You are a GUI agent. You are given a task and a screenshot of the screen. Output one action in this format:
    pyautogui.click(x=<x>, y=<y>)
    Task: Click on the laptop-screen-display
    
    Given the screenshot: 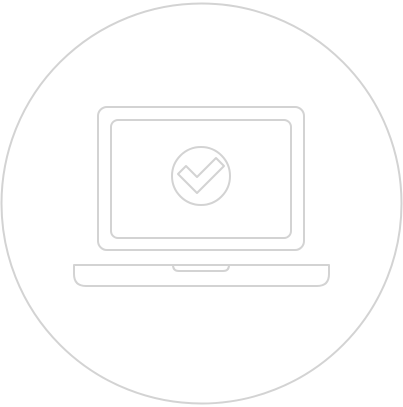 What is the action you would take?
    pyautogui.click(x=201, y=179)
    